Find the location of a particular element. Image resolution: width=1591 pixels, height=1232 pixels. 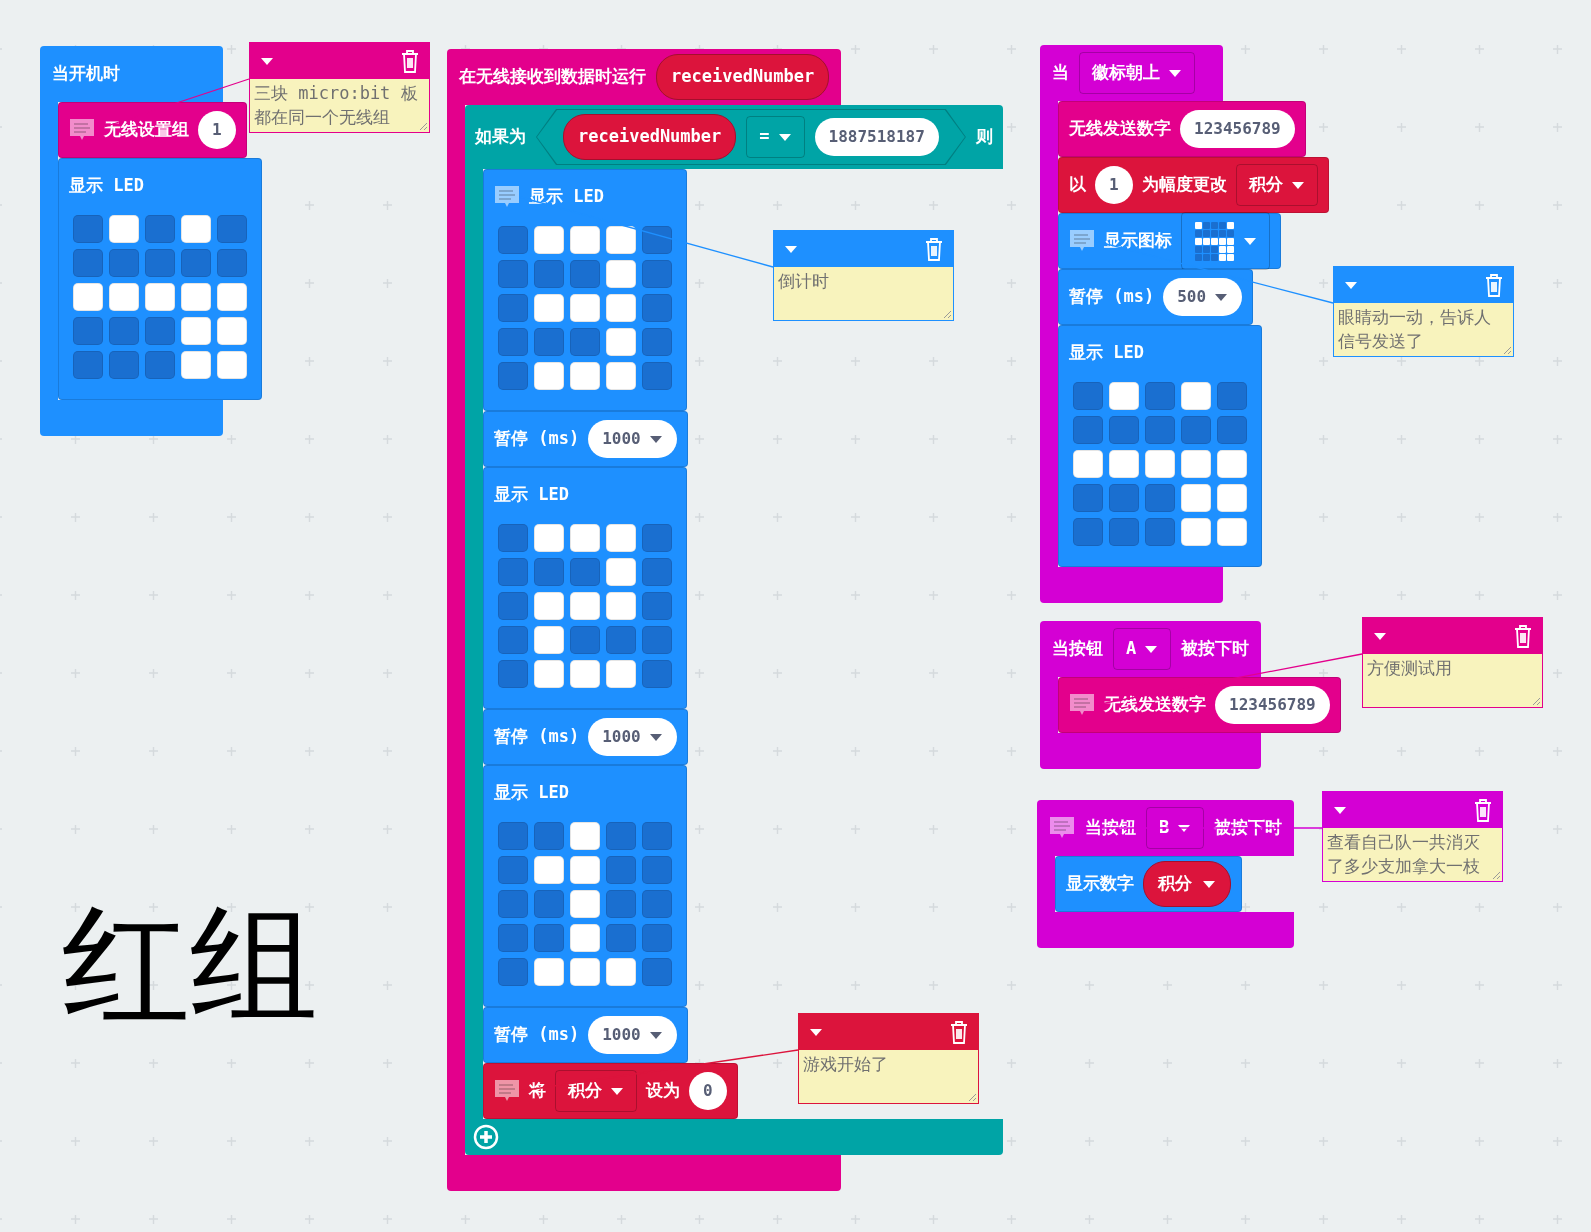

code-block: 无线设置组 1 is located at coordinates (152, 130).